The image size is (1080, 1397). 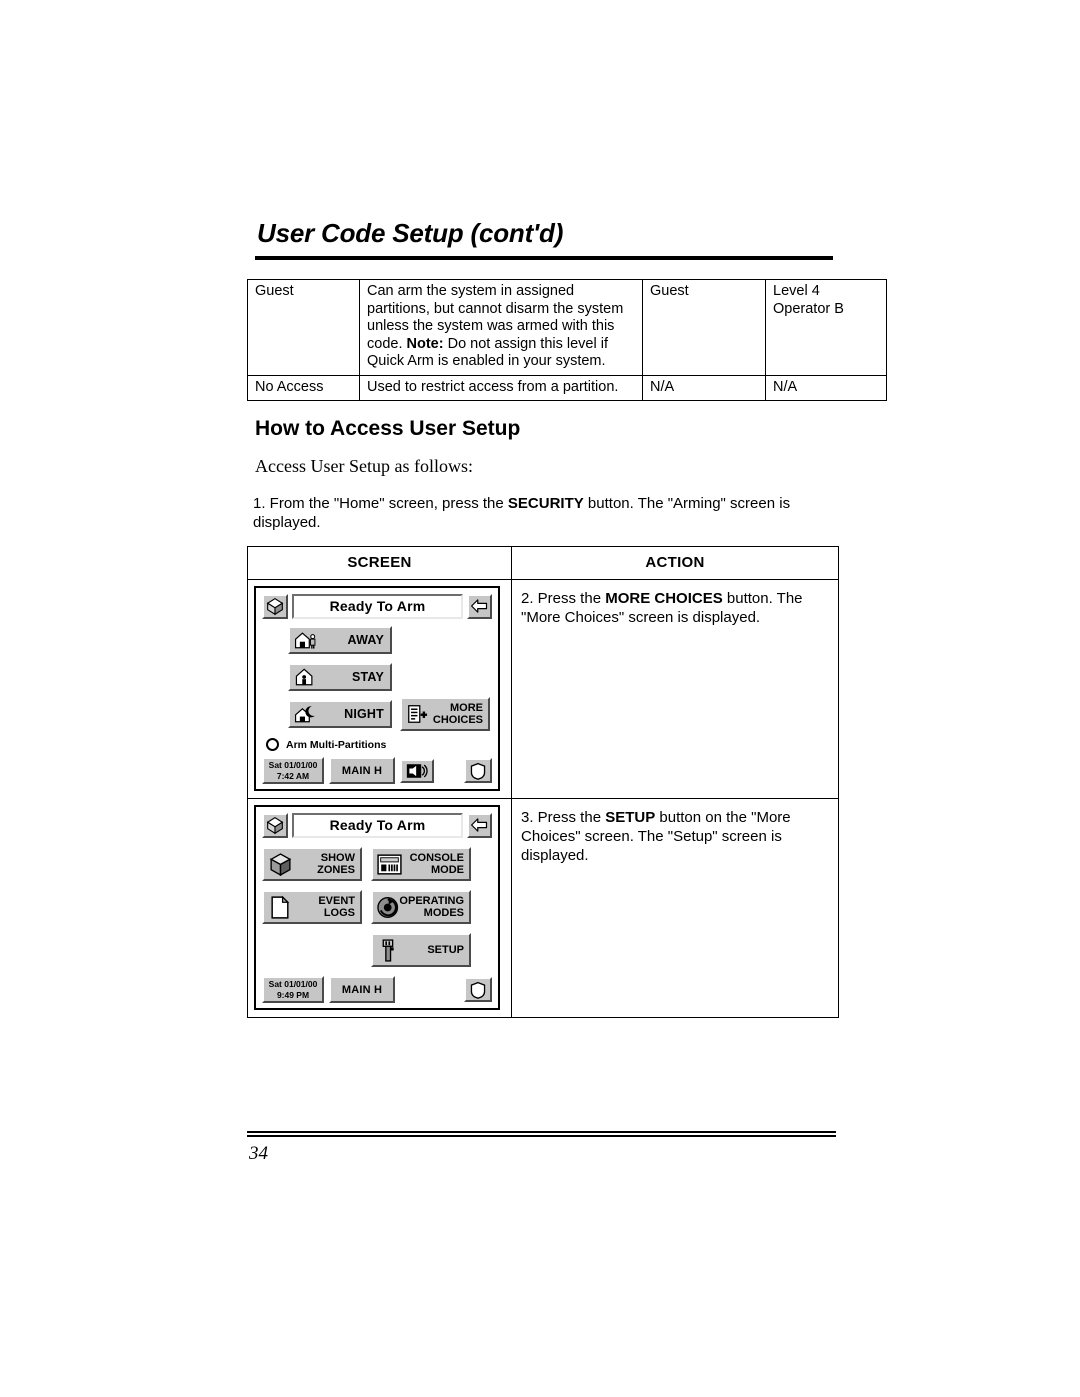 What do you see at coordinates (826, 327) in the screenshot?
I see `cell-operator-level: Level 4 Operator B` at bounding box center [826, 327].